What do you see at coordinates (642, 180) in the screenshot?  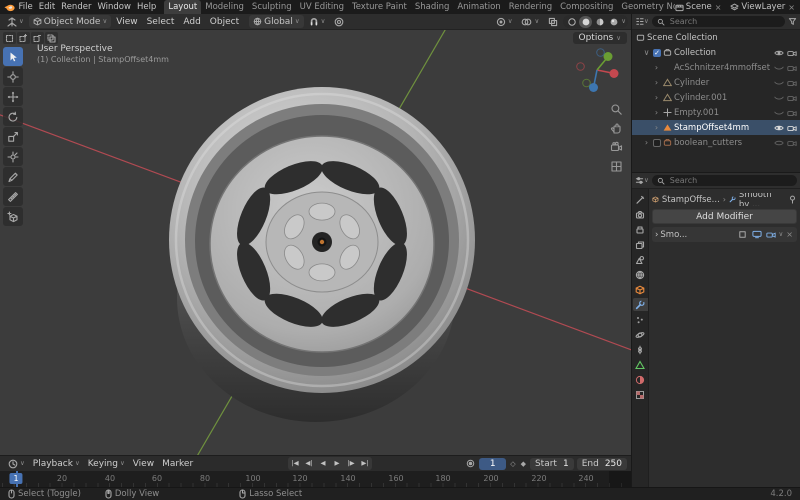 I see `properties-editor-type-button: ∨` at bounding box center [642, 180].